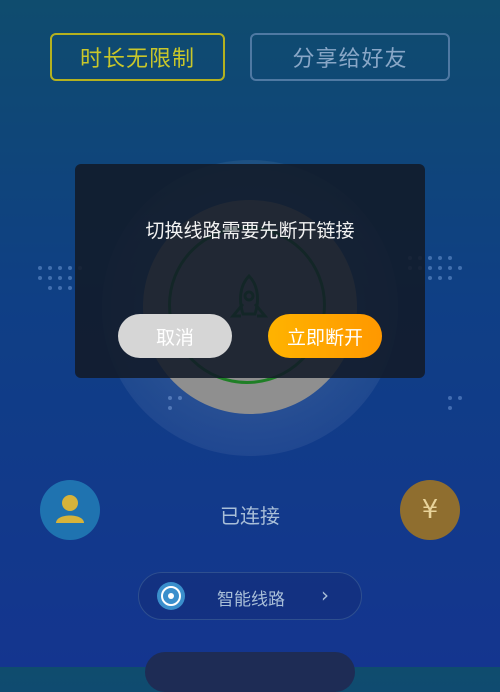  I want to click on yen-coin-button: ¥, so click(430, 510).